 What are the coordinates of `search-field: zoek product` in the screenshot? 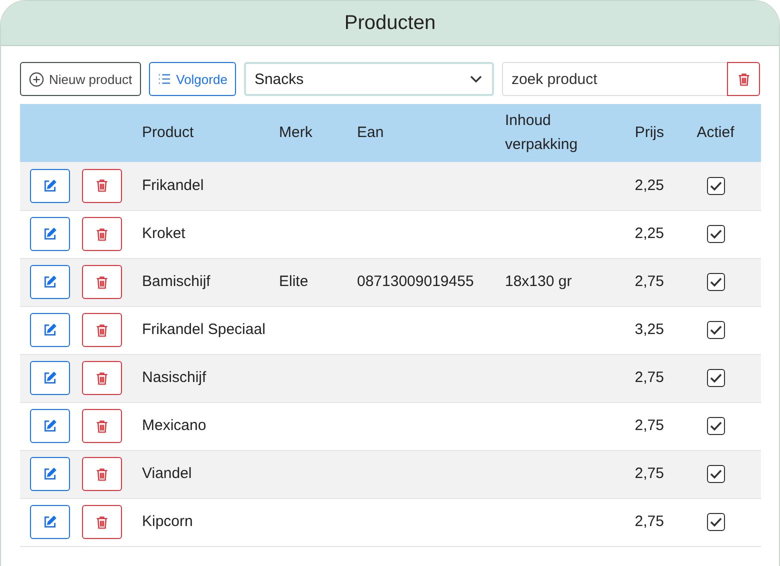 It's located at (614, 79).